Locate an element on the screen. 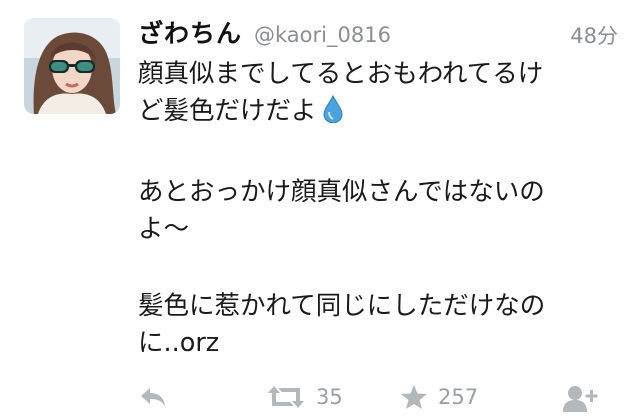 The image size is (640, 420). text-line: 髪色に惹かれて同じにしただけなの is located at coordinates (342, 306).